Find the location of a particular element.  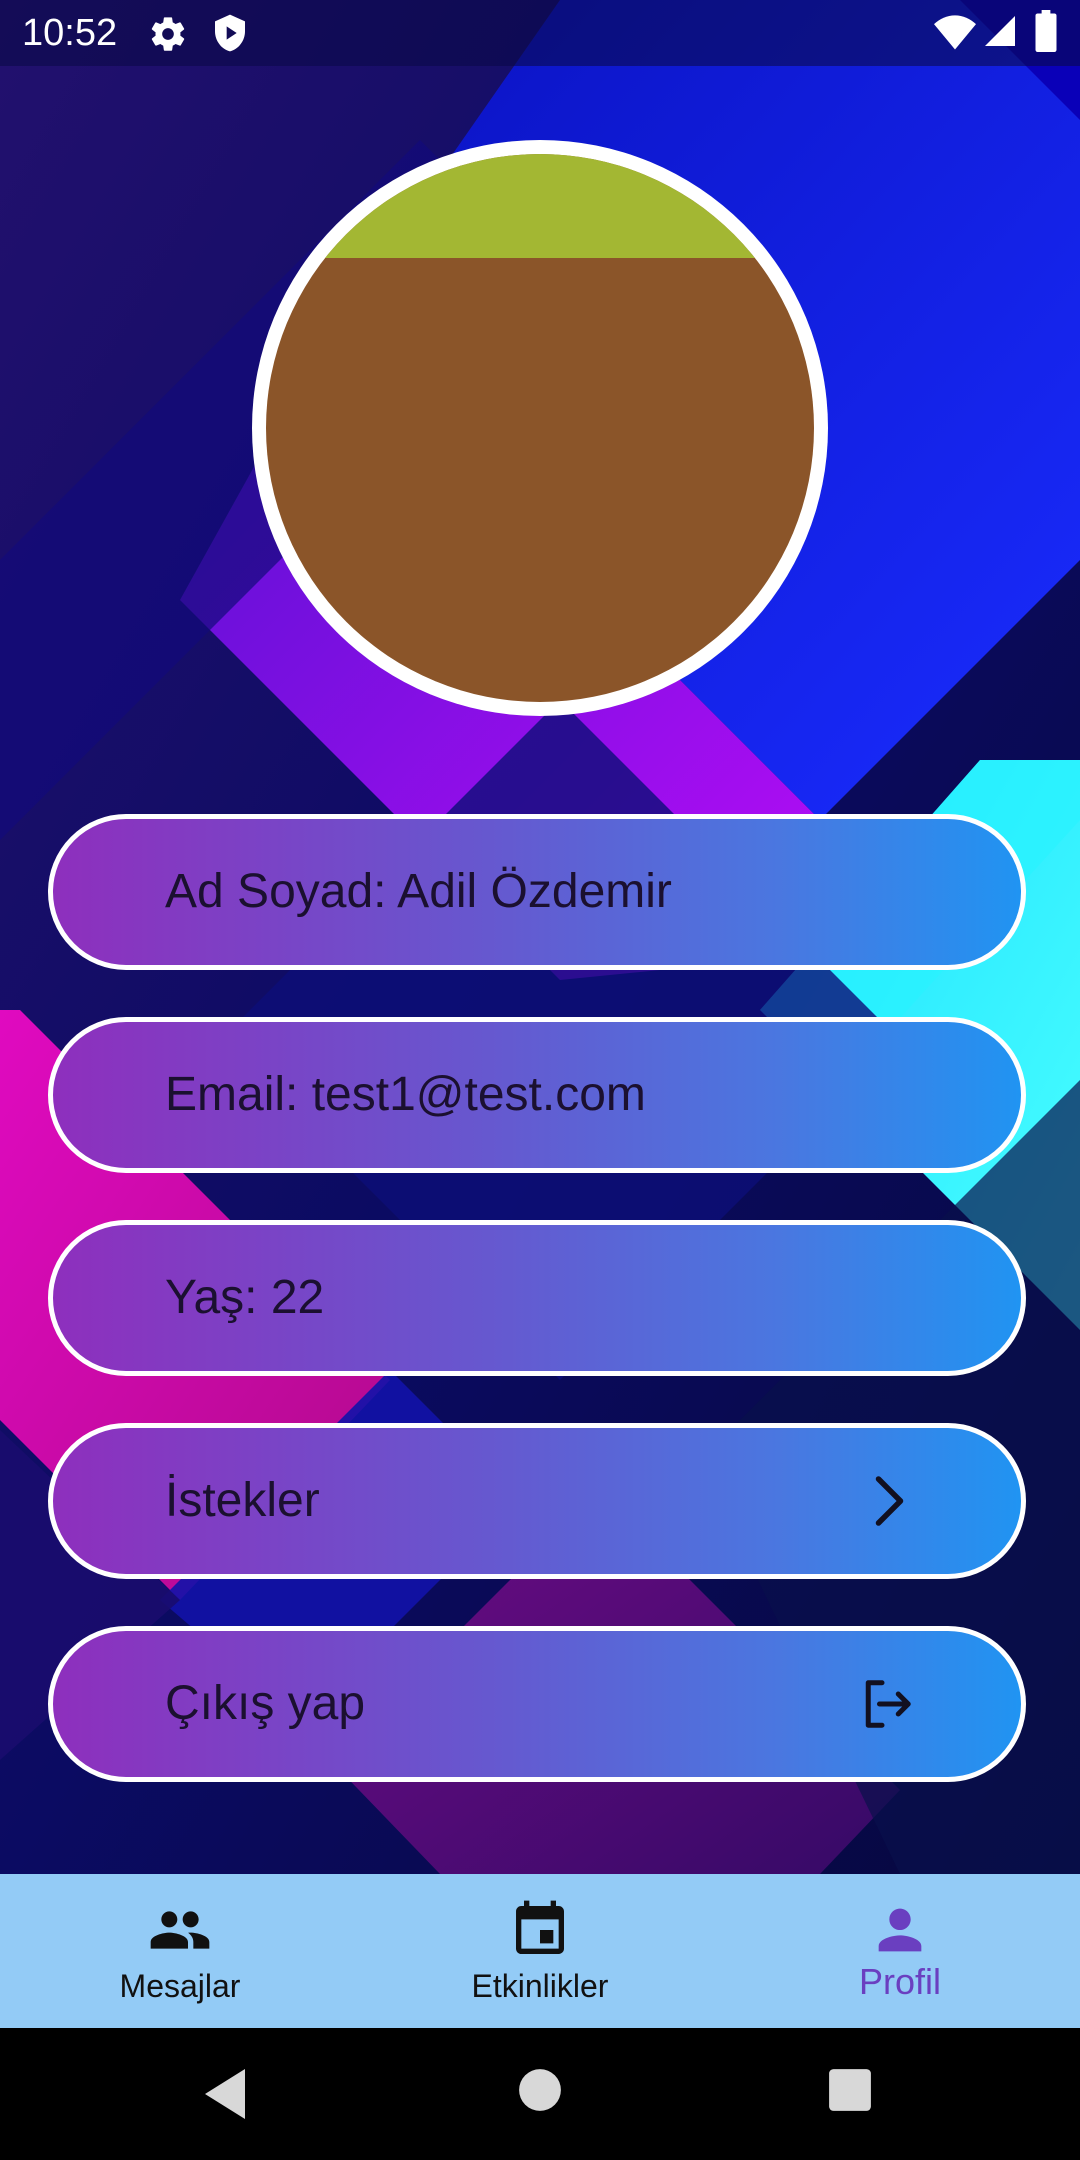

status-bar: 10:52 is located at coordinates (540, 33).